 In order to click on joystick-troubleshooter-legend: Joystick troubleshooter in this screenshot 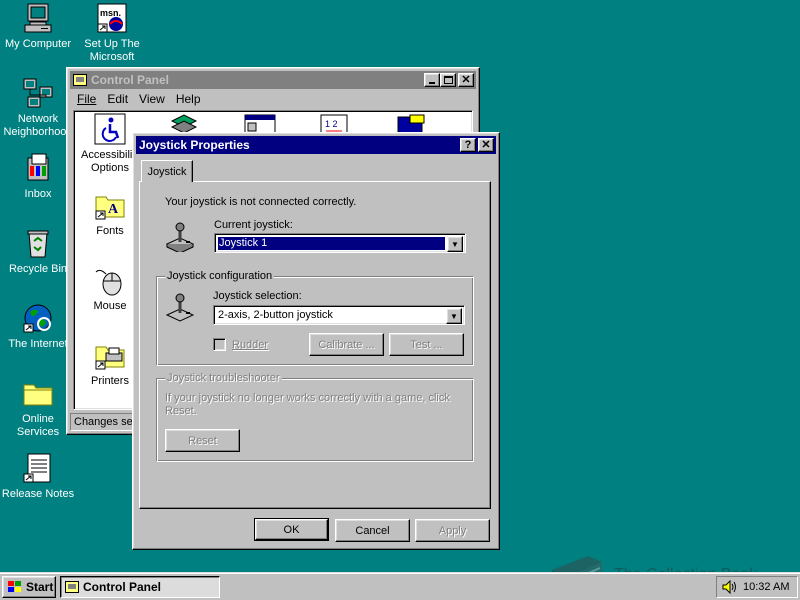, I will do `click(223, 378)`.